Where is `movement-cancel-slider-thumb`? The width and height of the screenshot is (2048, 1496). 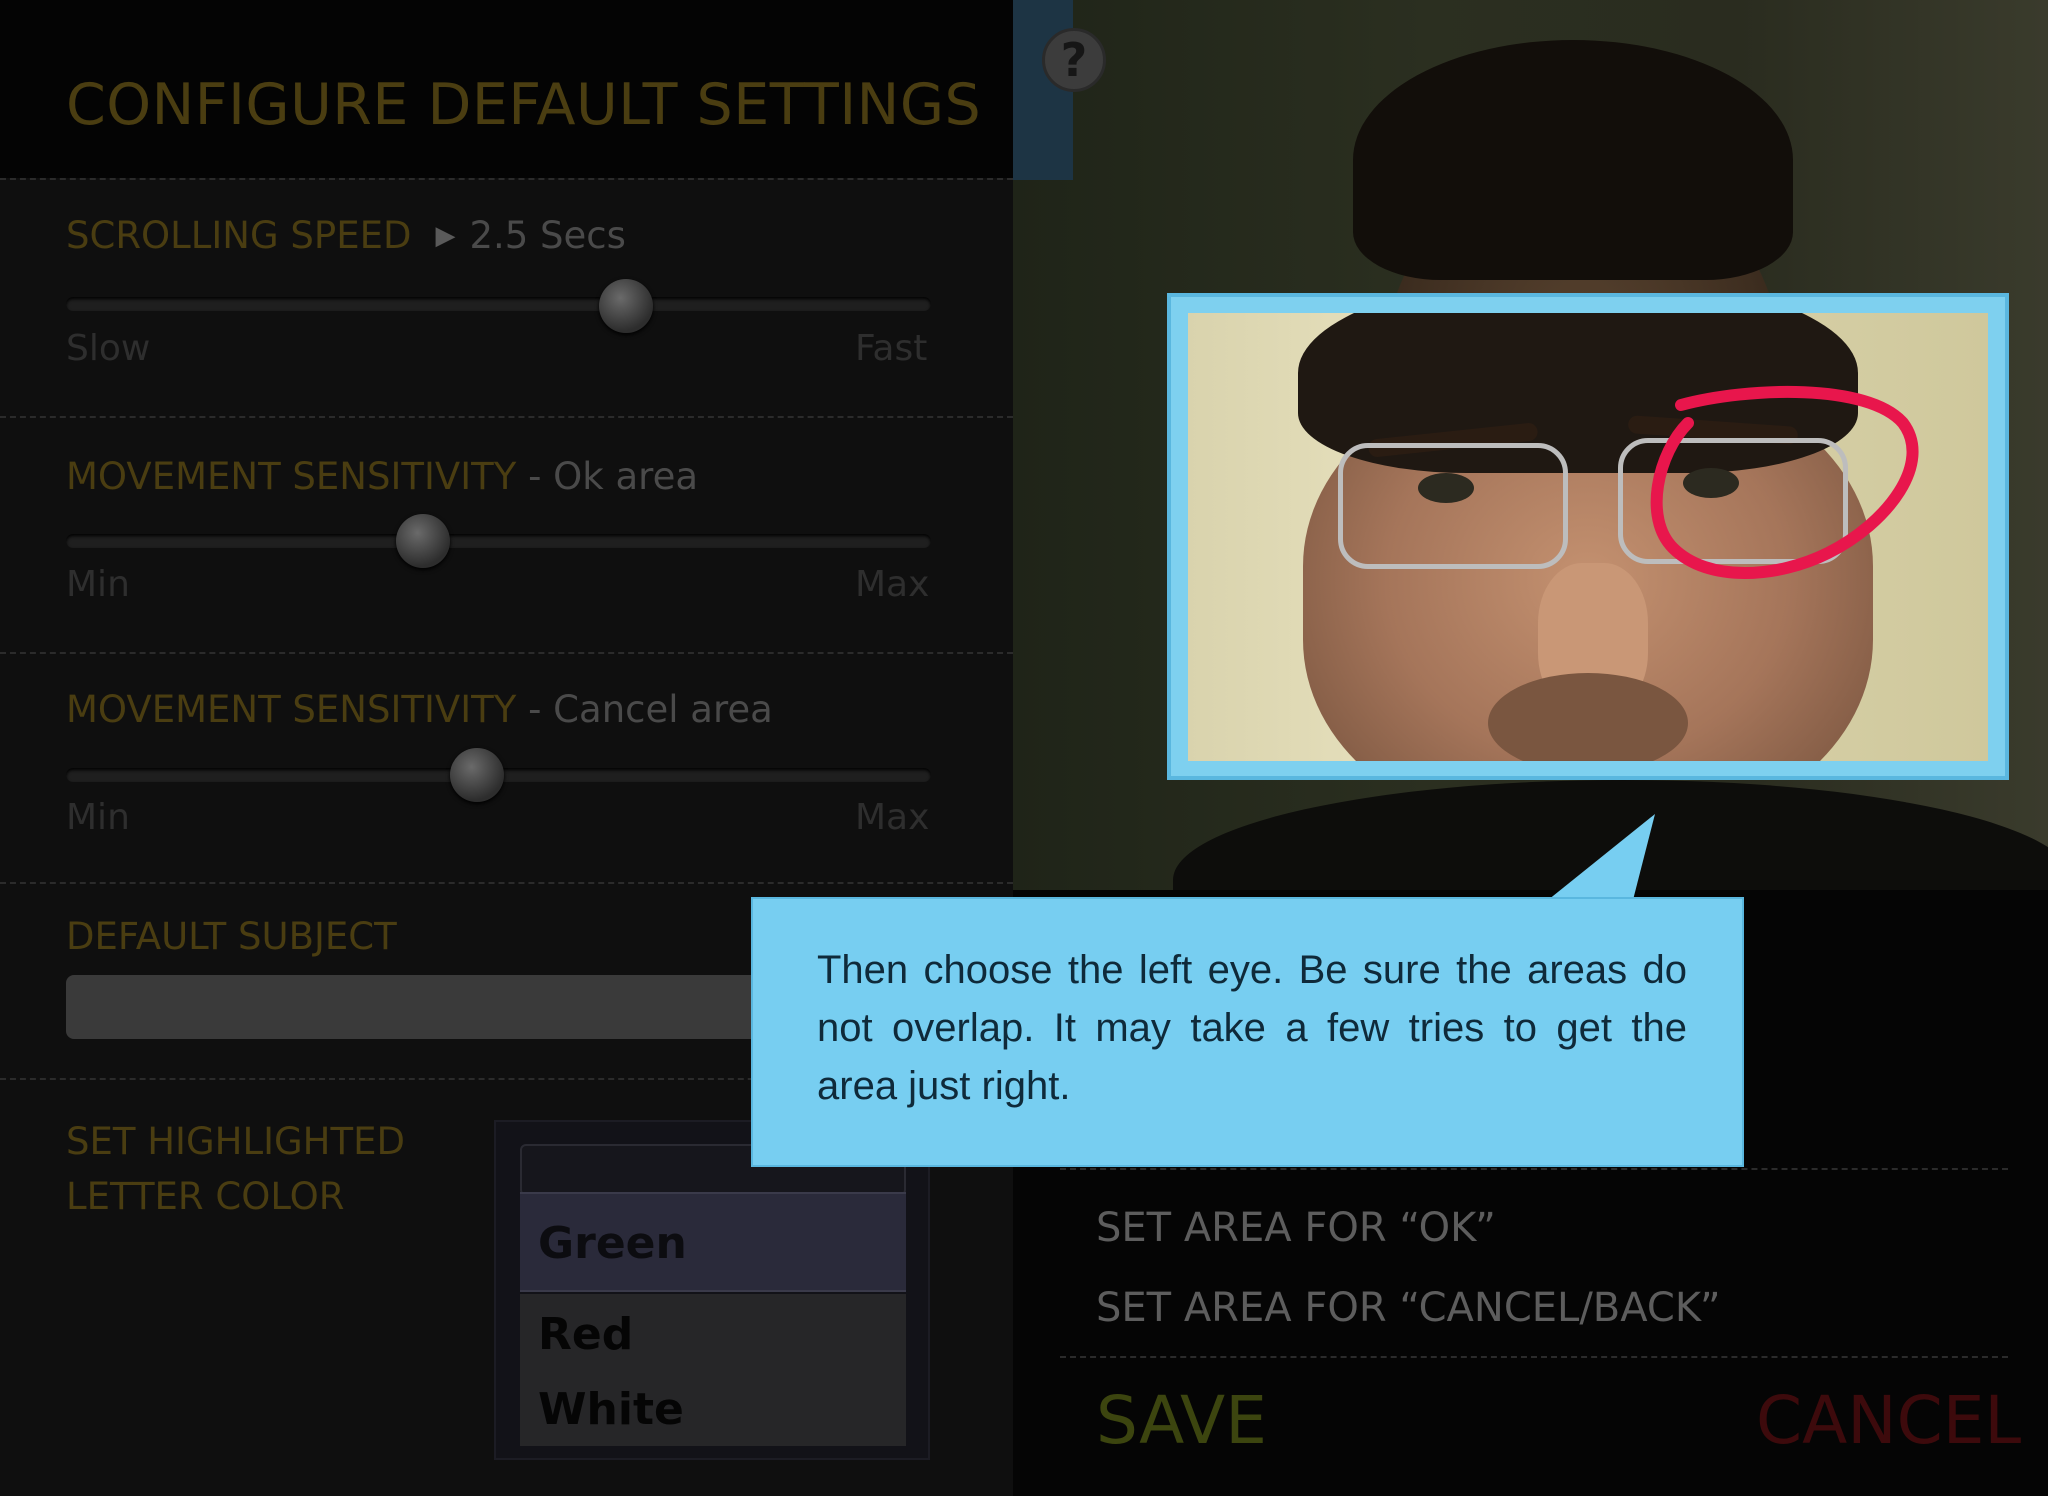 movement-cancel-slider-thumb is located at coordinates (477, 775).